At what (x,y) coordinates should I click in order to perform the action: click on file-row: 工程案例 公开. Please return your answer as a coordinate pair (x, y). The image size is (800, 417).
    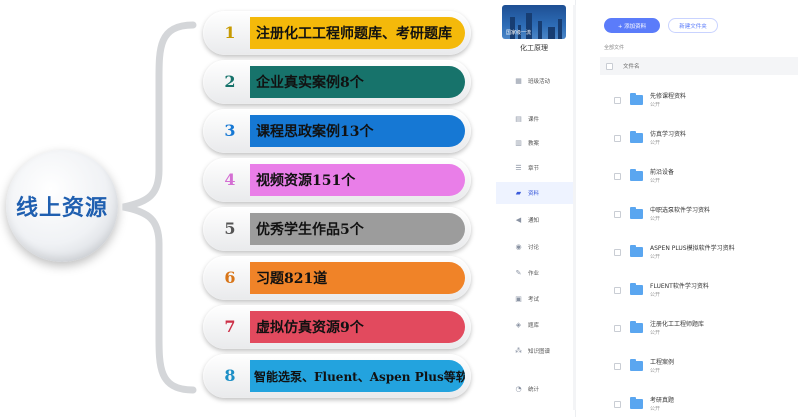
    Looking at the image, I should click on (699, 367).